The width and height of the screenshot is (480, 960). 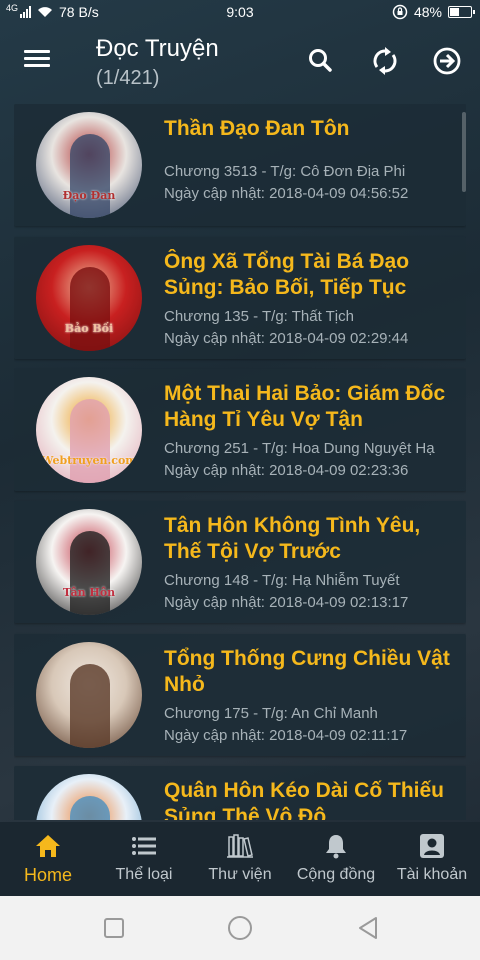 What do you see at coordinates (286, 470) in the screenshot?
I see `story-updated: Ngày cập nhật: 2018-04-09 02:23:36` at bounding box center [286, 470].